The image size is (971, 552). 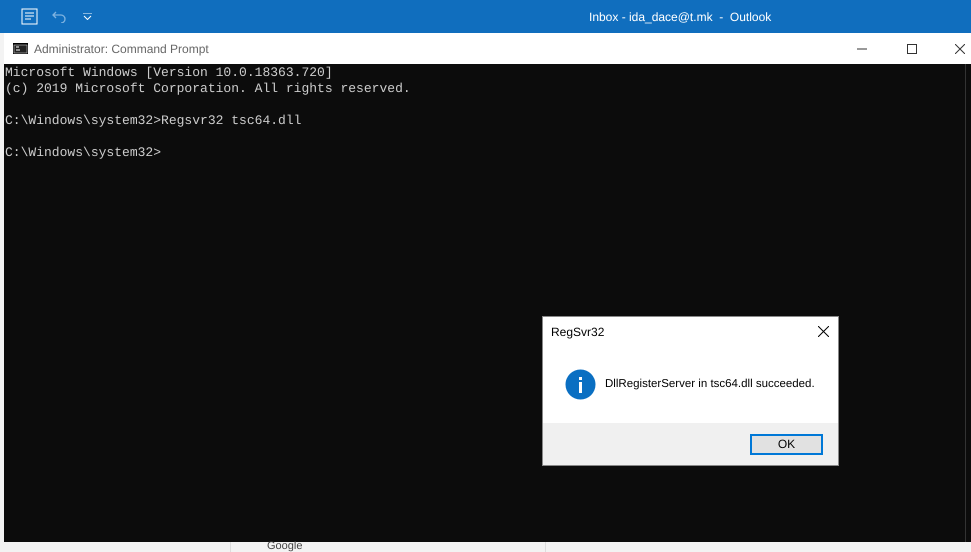 I want to click on console-line: Microsoft Windows [Version 10.0.18363.720], so click(x=169, y=73).